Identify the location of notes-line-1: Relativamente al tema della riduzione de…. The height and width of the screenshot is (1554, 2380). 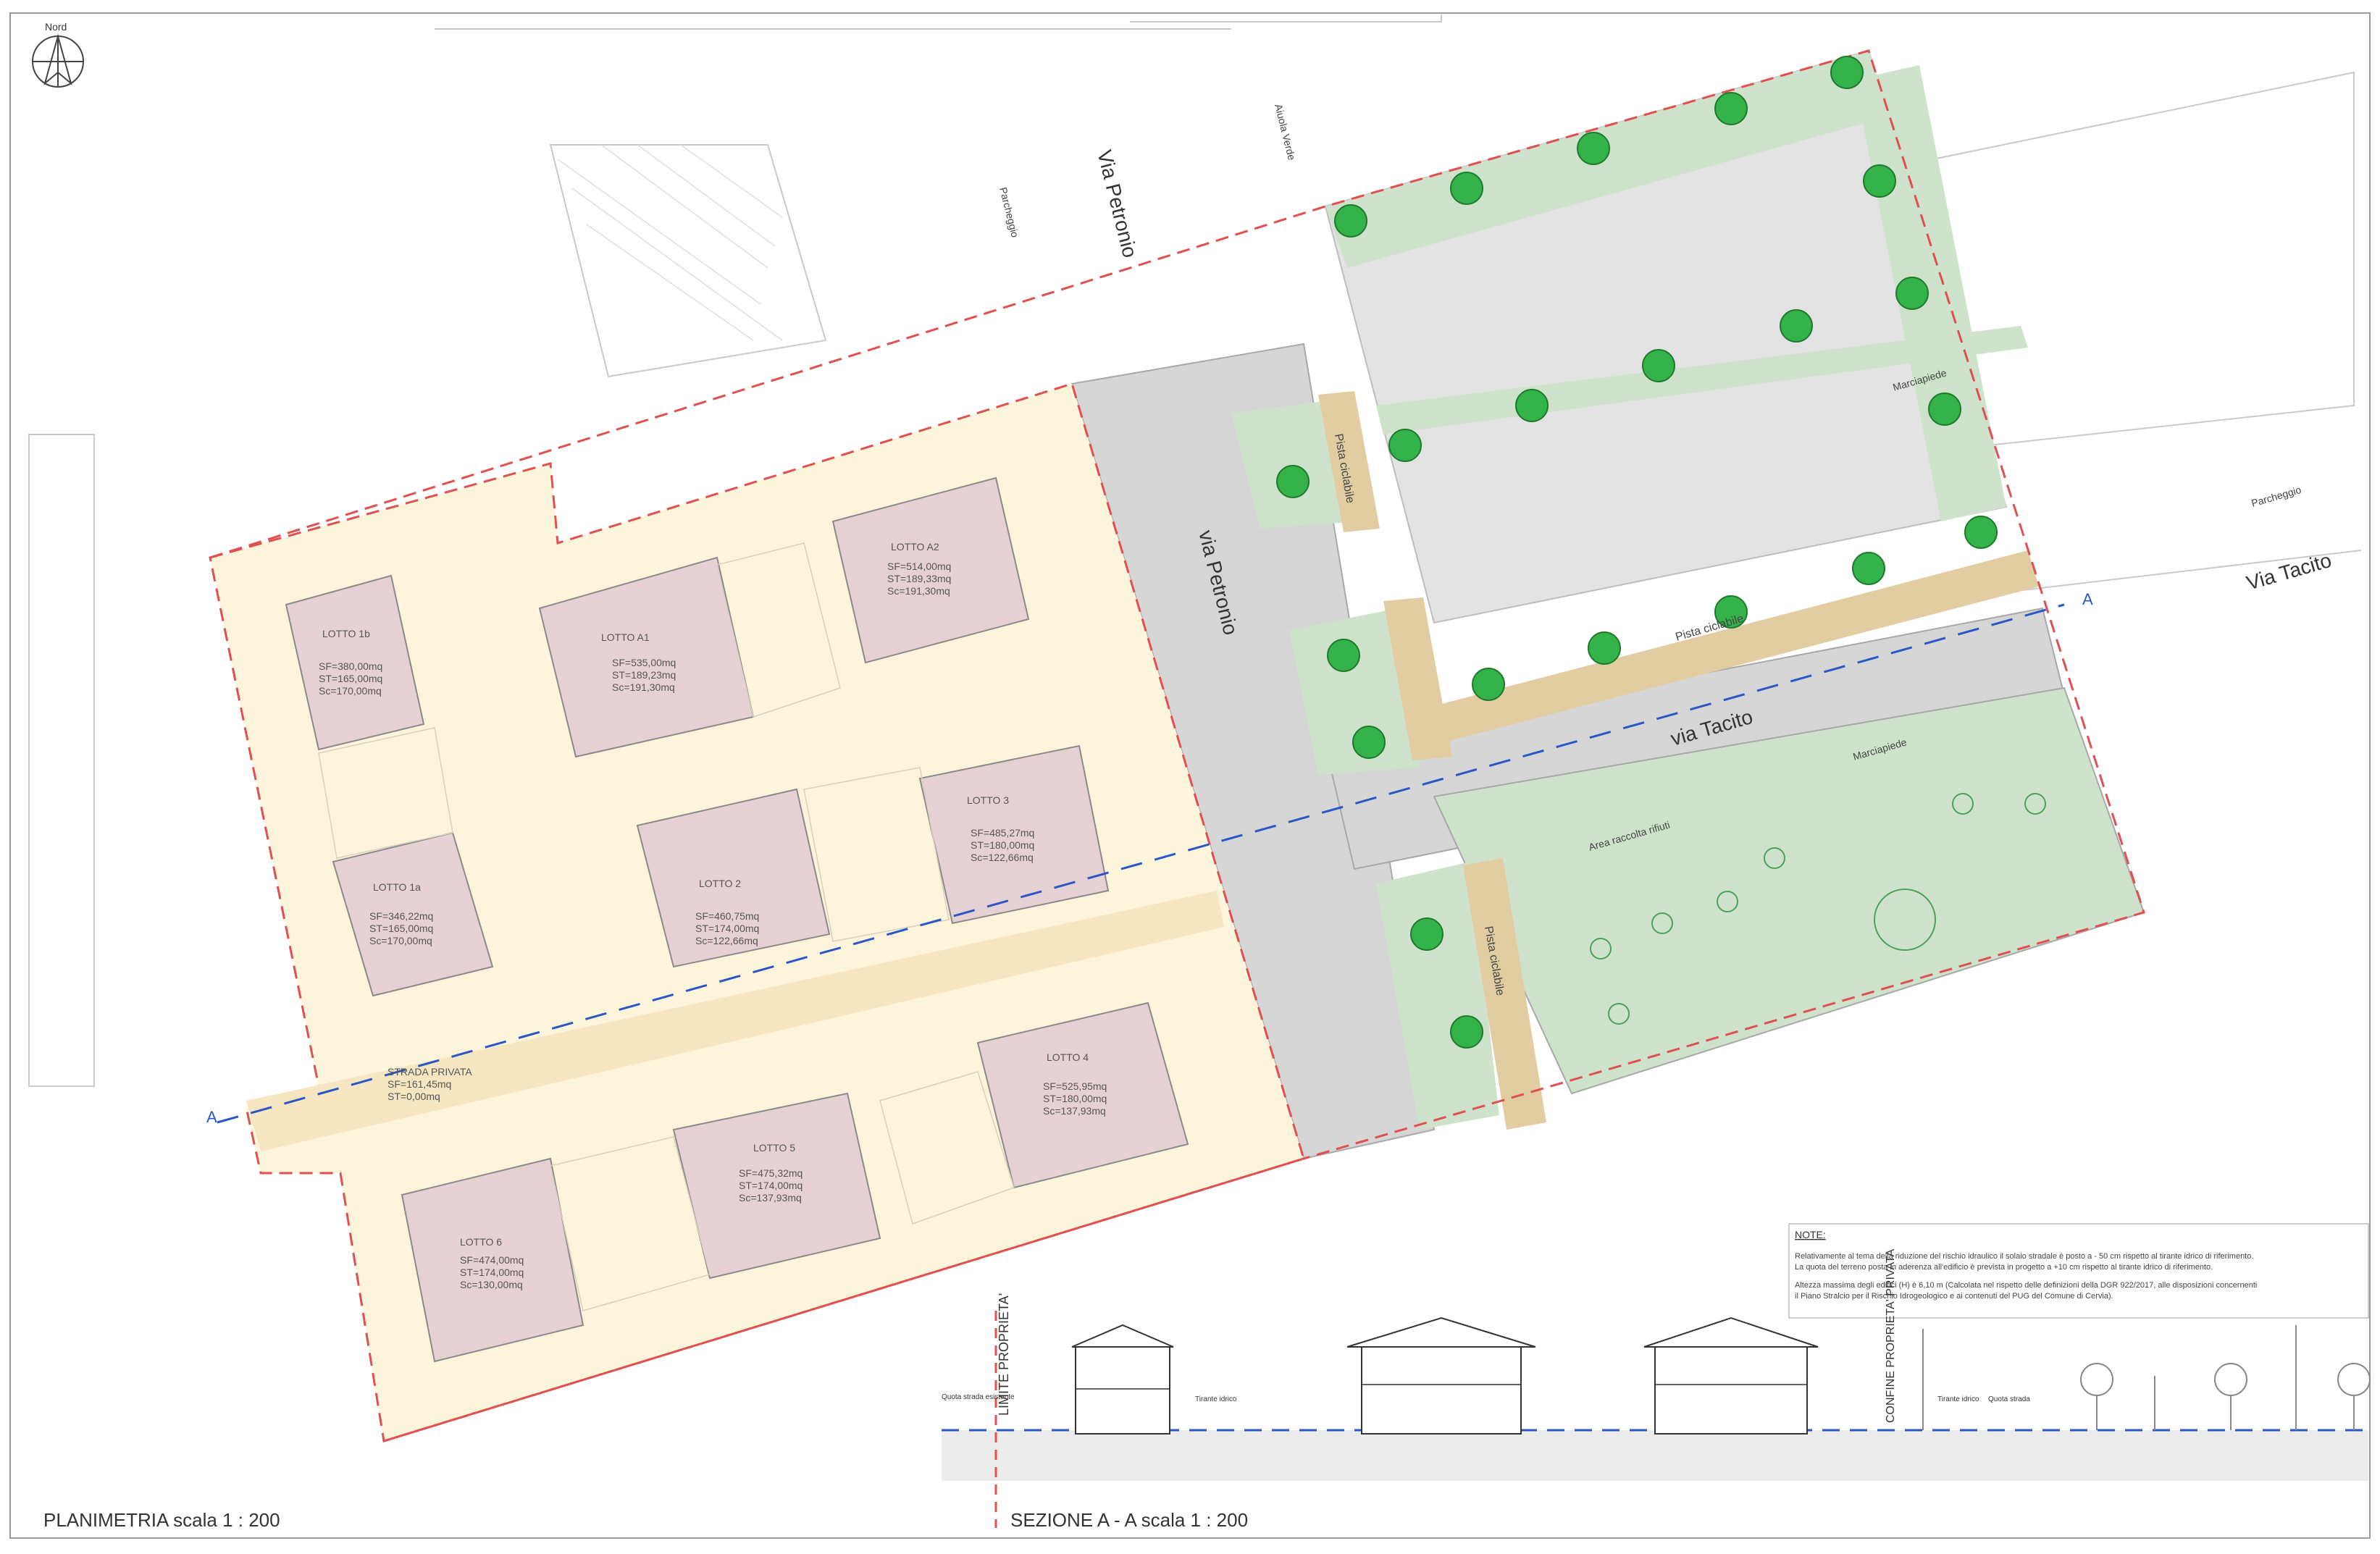
(2024, 1256).